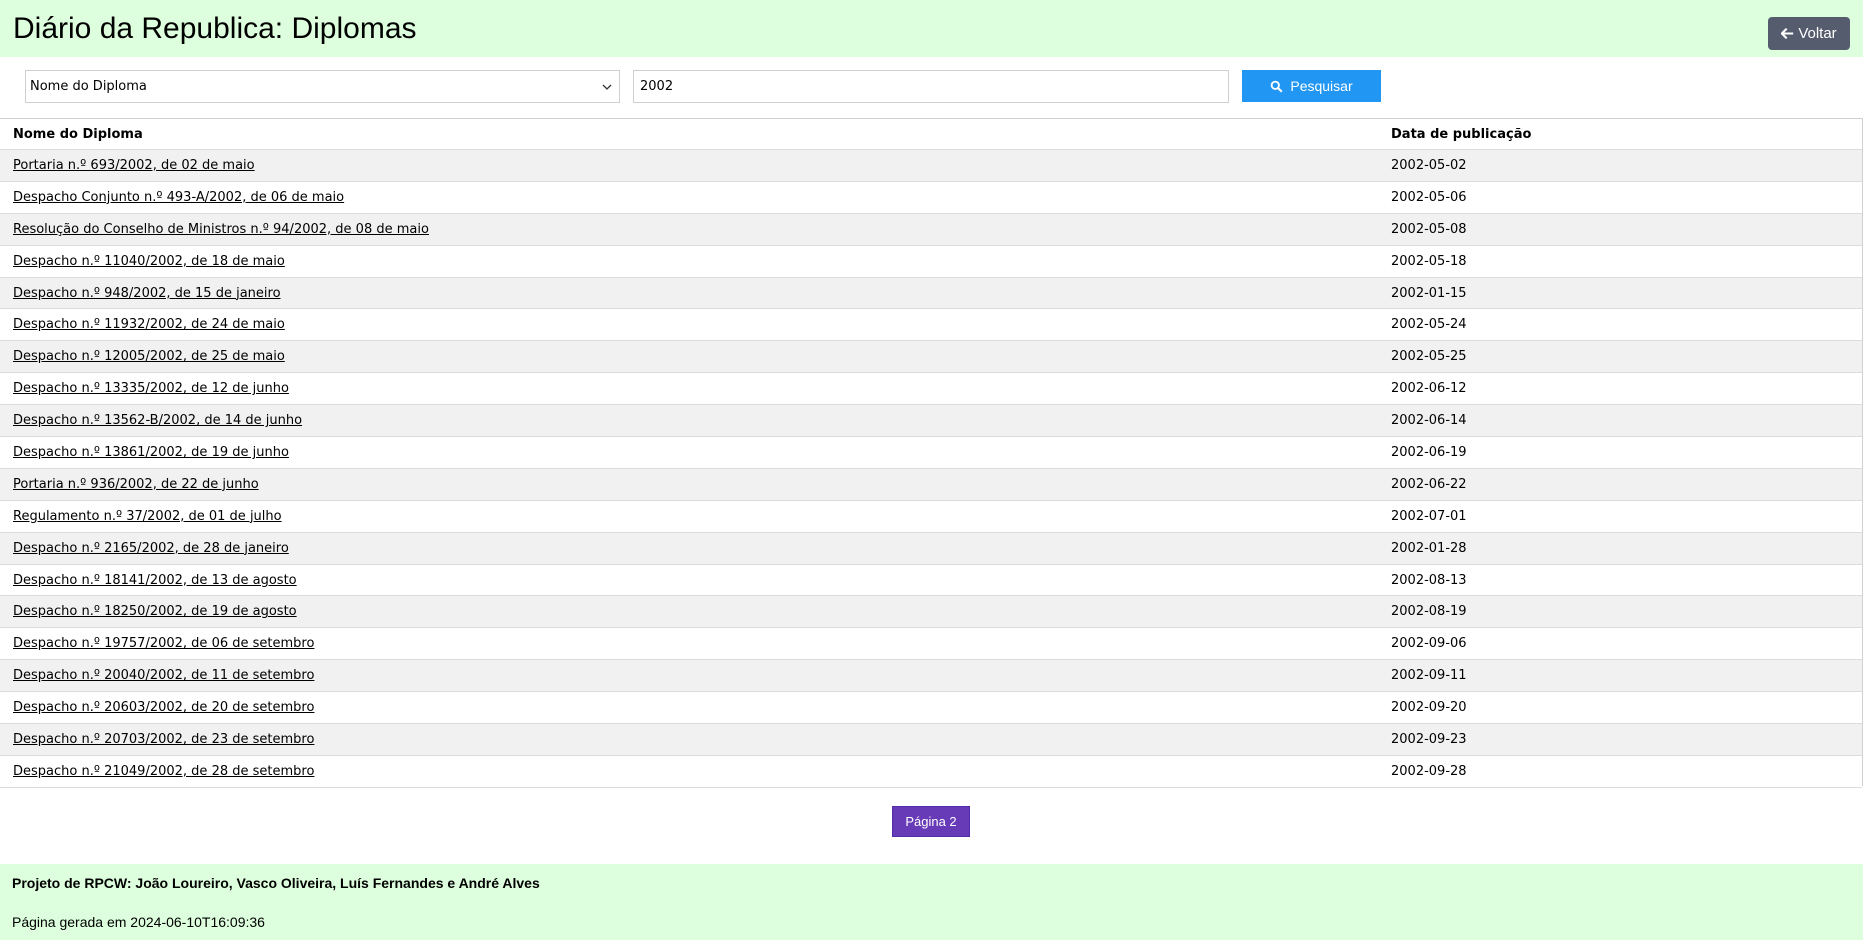 The image size is (1863, 940). I want to click on diploma-link: Despacho n.º 11932/2002, de 24 de maio, so click(149, 324).